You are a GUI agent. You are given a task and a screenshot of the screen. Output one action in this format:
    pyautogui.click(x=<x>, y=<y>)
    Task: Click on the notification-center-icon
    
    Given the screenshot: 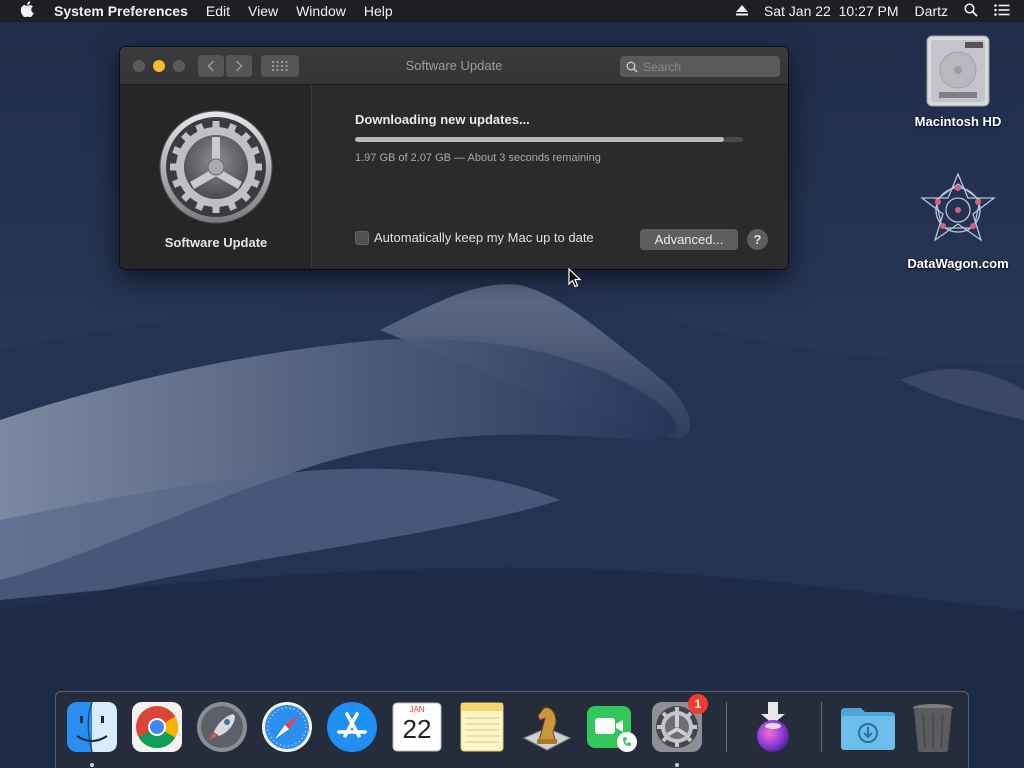 What is the action you would take?
    pyautogui.click(x=1005, y=11)
    